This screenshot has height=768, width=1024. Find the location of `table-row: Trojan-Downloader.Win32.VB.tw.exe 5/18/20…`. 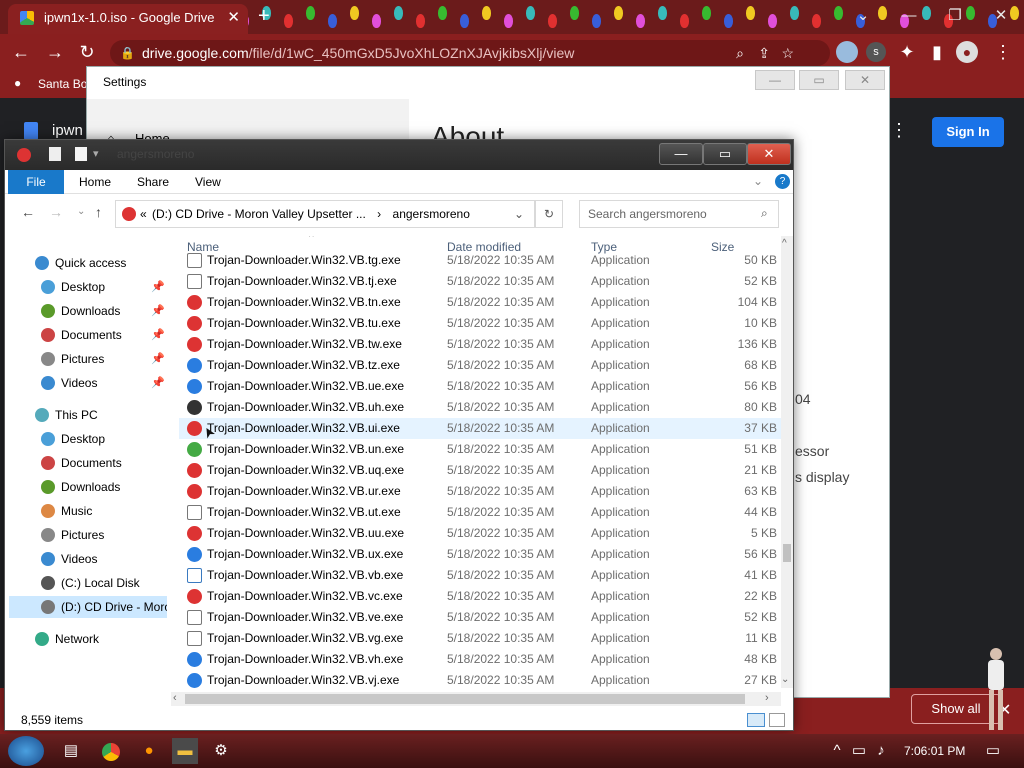

table-row: Trojan-Downloader.Win32.VB.tw.exe 5/18/20… is located at coordinates (480, 344).